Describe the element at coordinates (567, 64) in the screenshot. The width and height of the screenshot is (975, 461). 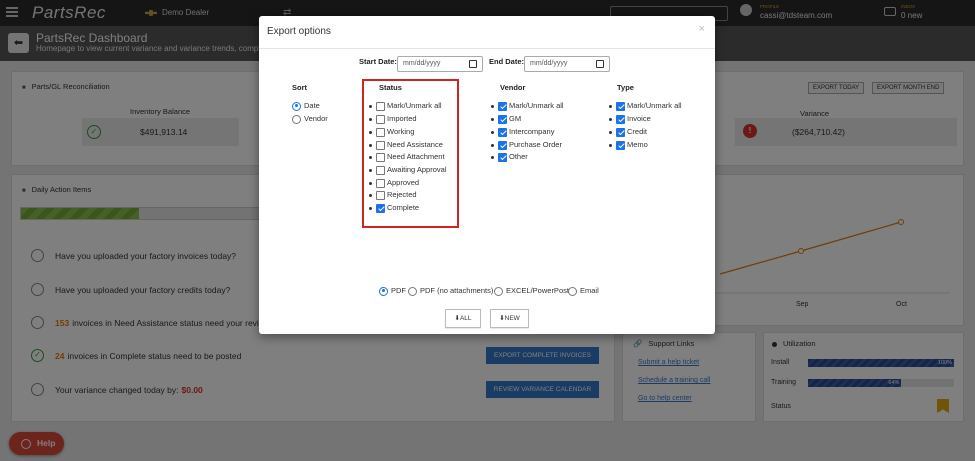
I see `end-date-input: mm/dd/yyyy` at that location.